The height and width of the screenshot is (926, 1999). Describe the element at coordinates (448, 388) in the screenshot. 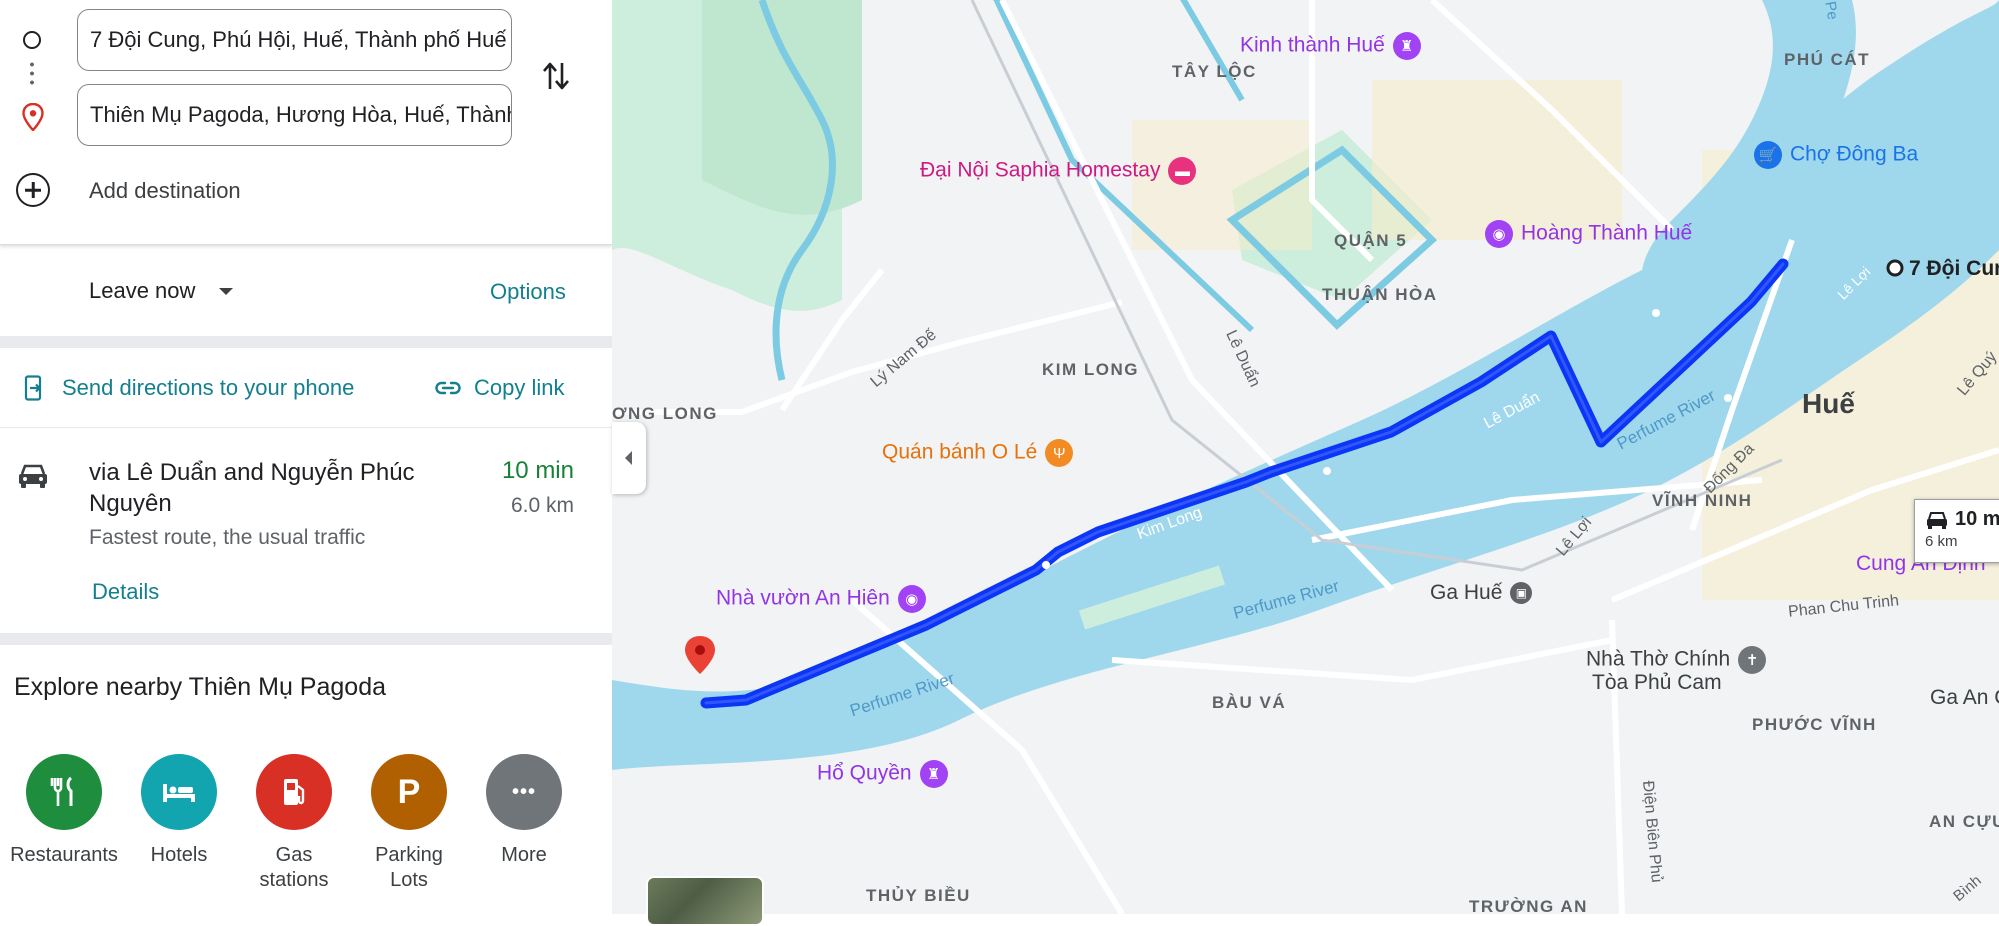

I see `link-icon` at that location.